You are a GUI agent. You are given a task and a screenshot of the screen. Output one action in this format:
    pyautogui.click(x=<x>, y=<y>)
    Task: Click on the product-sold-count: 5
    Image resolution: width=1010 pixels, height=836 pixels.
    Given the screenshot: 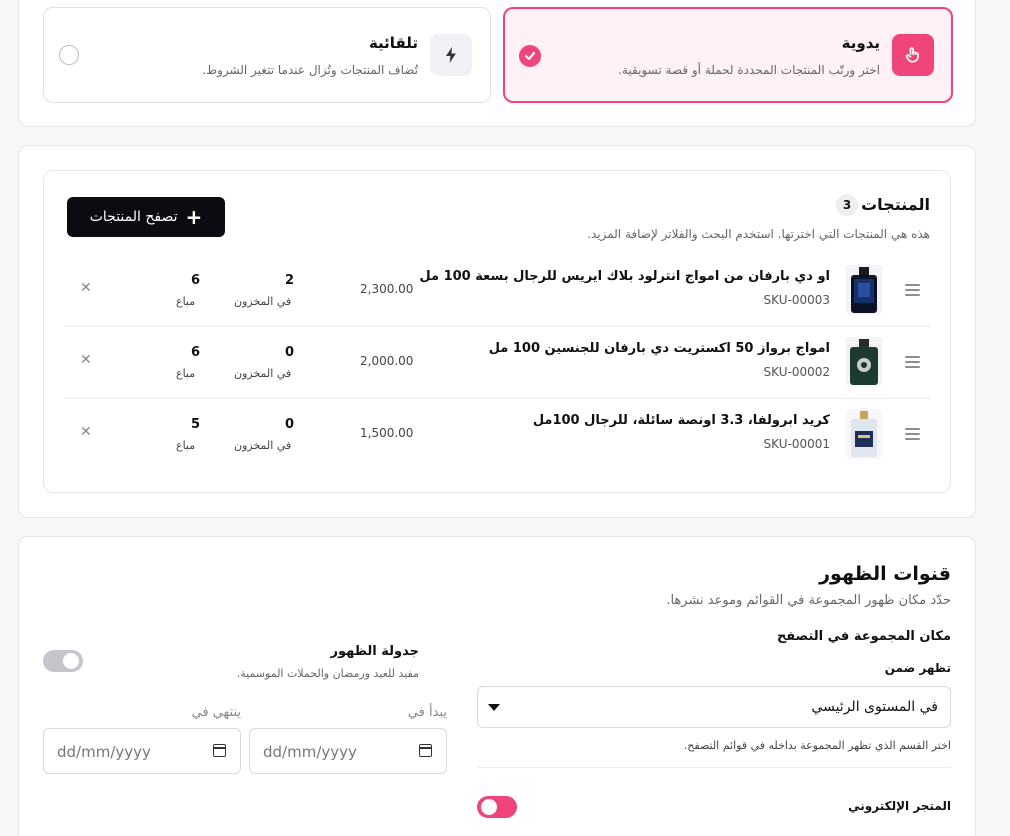 What is the action you would take?
    pyautogui.click(x=196, y=424)
    